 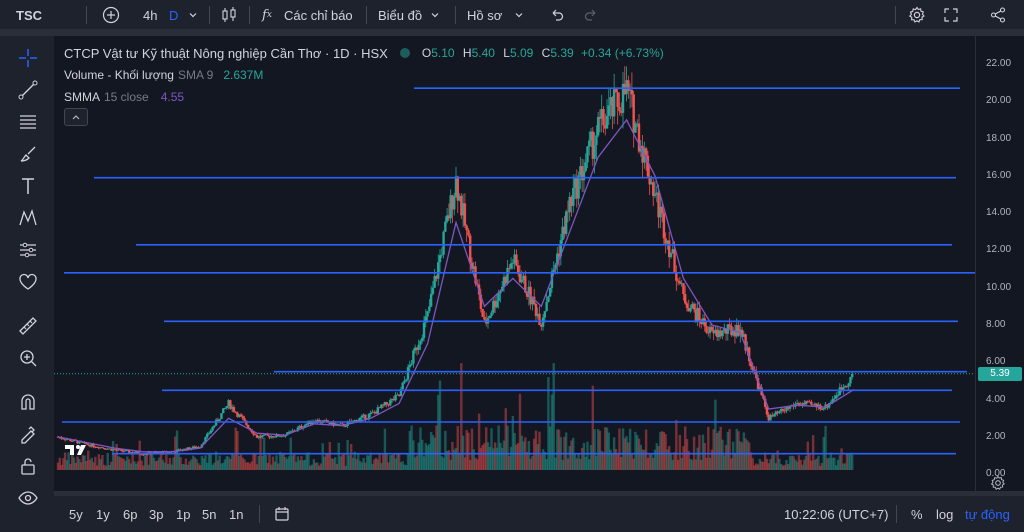 What do you see at coordinates (917, 514) in the screenshot?
I see `percent-scale-toggle: %` at bounding box center [917, 514].